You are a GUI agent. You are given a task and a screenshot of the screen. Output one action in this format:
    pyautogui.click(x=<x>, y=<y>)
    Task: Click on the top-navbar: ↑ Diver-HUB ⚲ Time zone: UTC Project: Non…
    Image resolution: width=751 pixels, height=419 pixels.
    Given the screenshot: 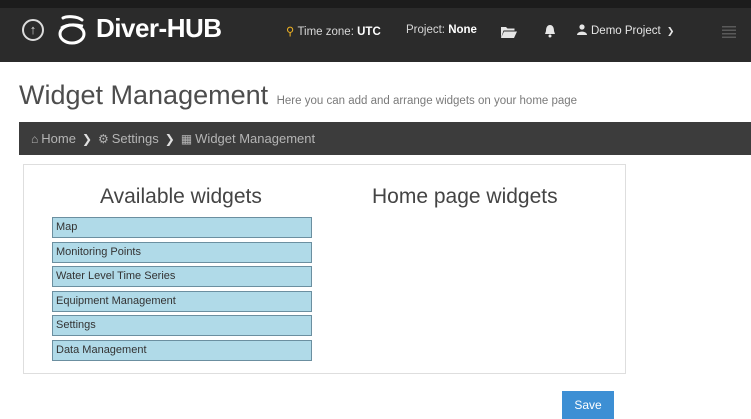 What is the action you would take?
    pyautogui.click(x=375, y=31)
    